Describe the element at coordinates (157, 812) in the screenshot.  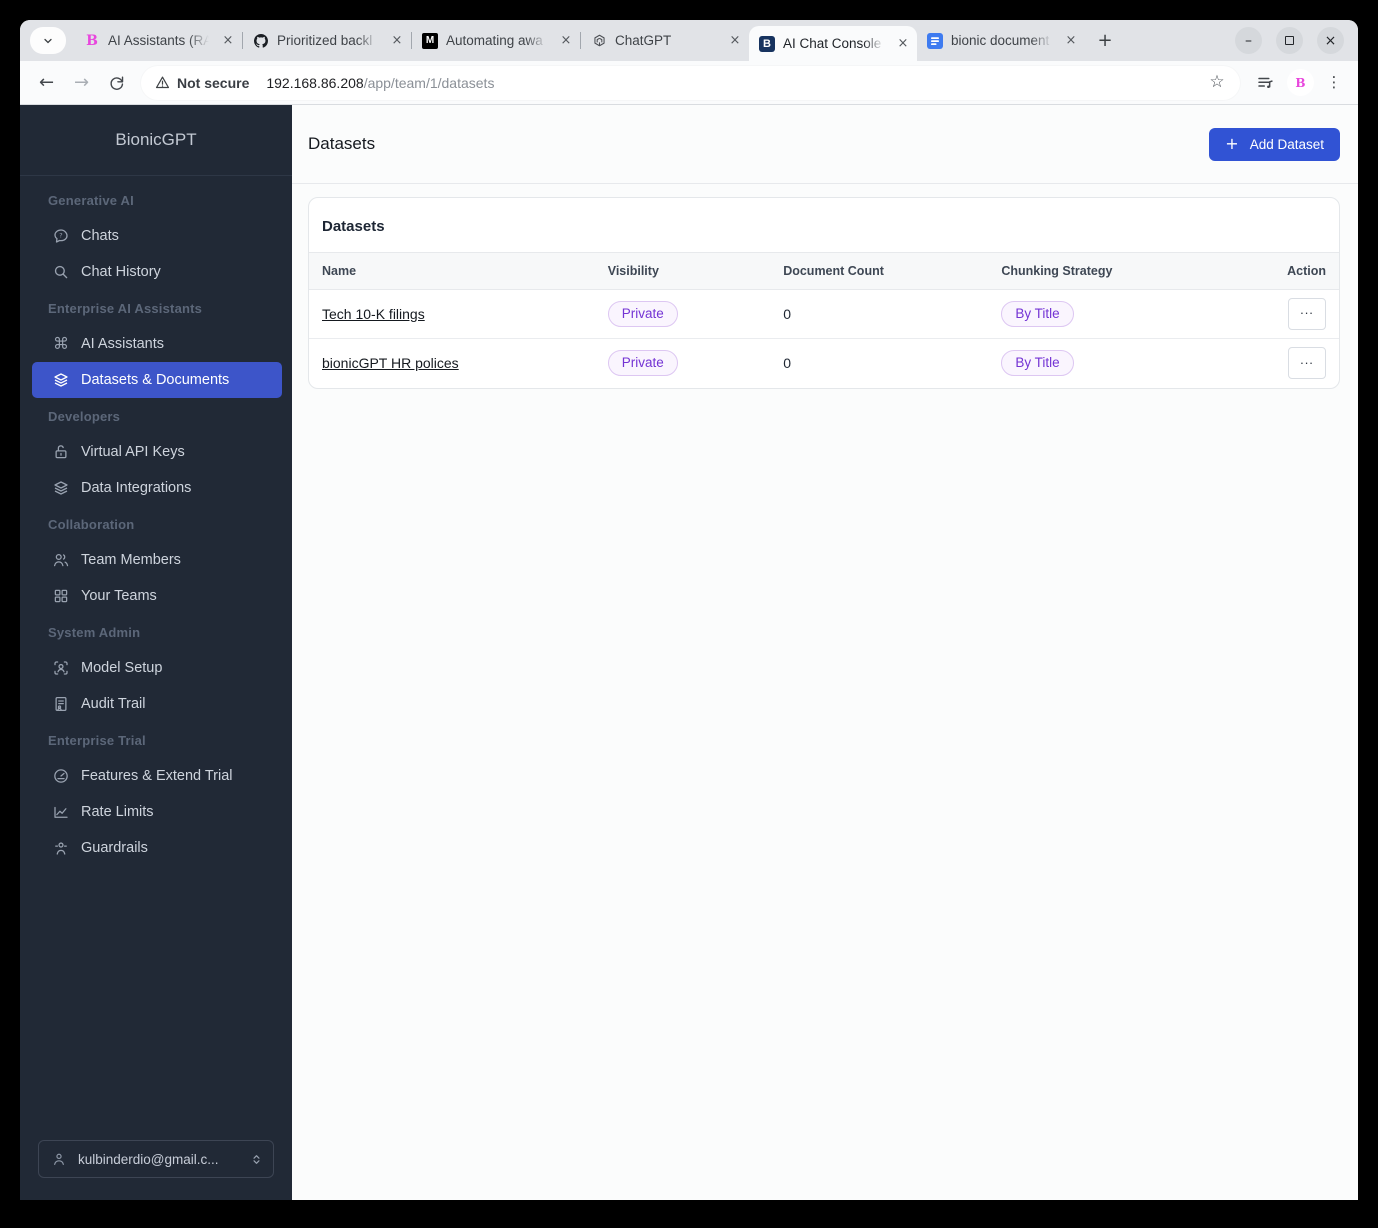
I see `sidebar-item-rate-limits: Rate Limits` at that location.